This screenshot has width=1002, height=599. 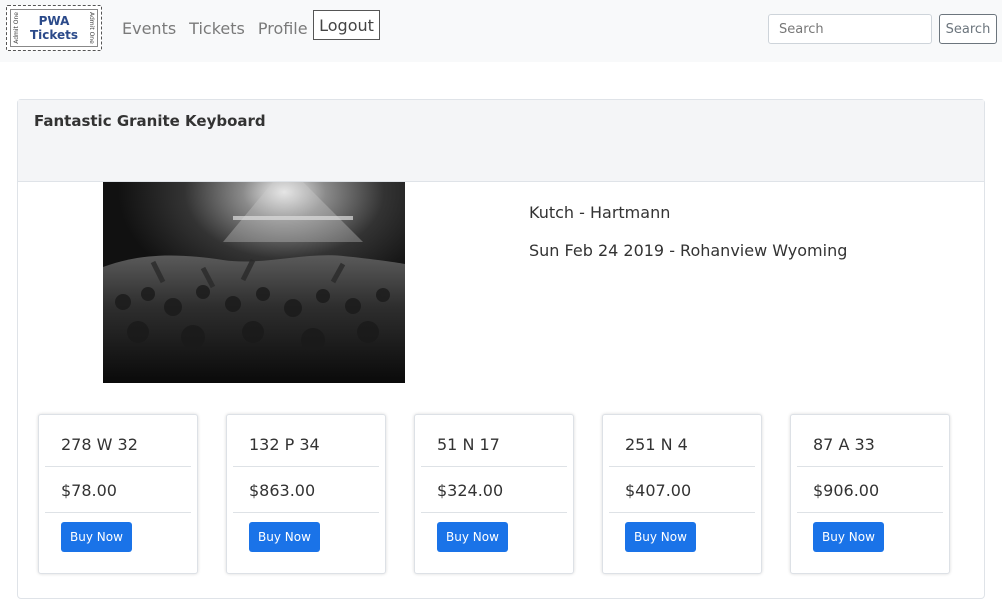 I want to click on nav-link-profile: Profile, so click(x=283, y=28).